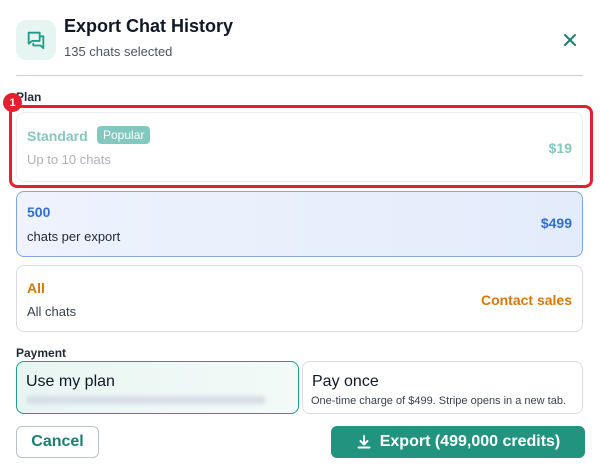 Image resolution: width=600 pixels, height=475 pixels. I want to click on plan-name: Standard, so click(57, 136).